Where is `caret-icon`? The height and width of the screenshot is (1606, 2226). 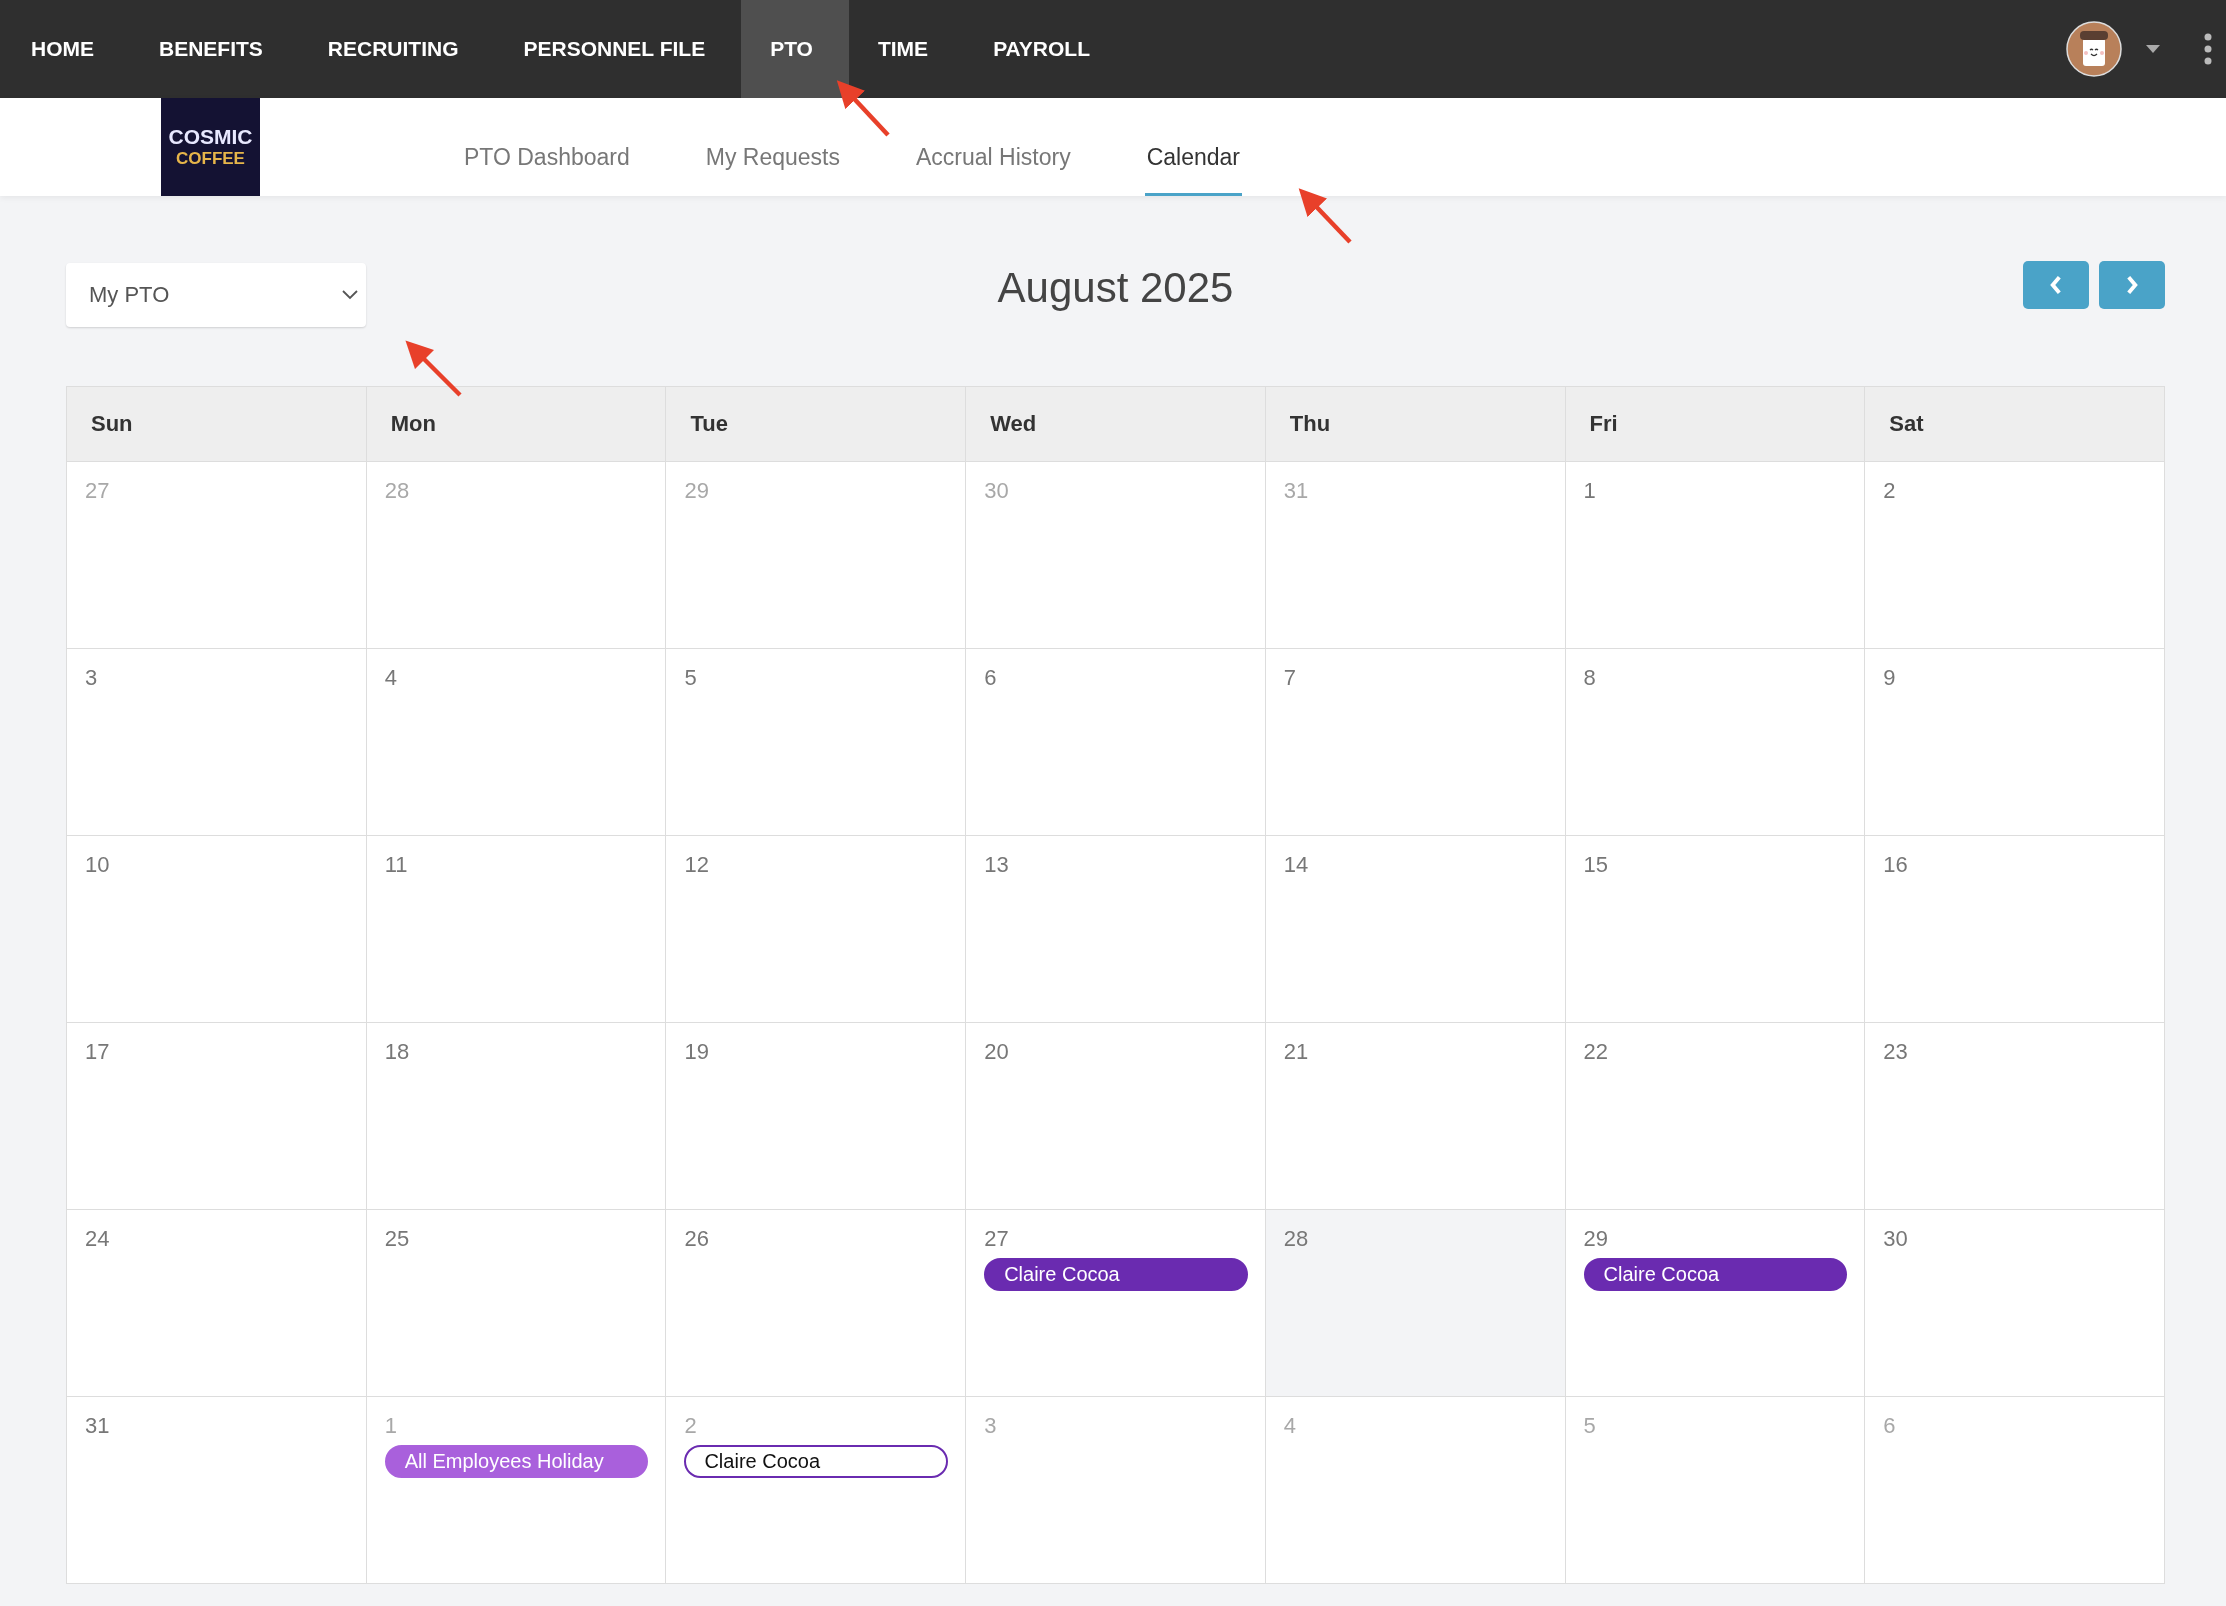 caret-icon is located at coordinates (2153, 49).